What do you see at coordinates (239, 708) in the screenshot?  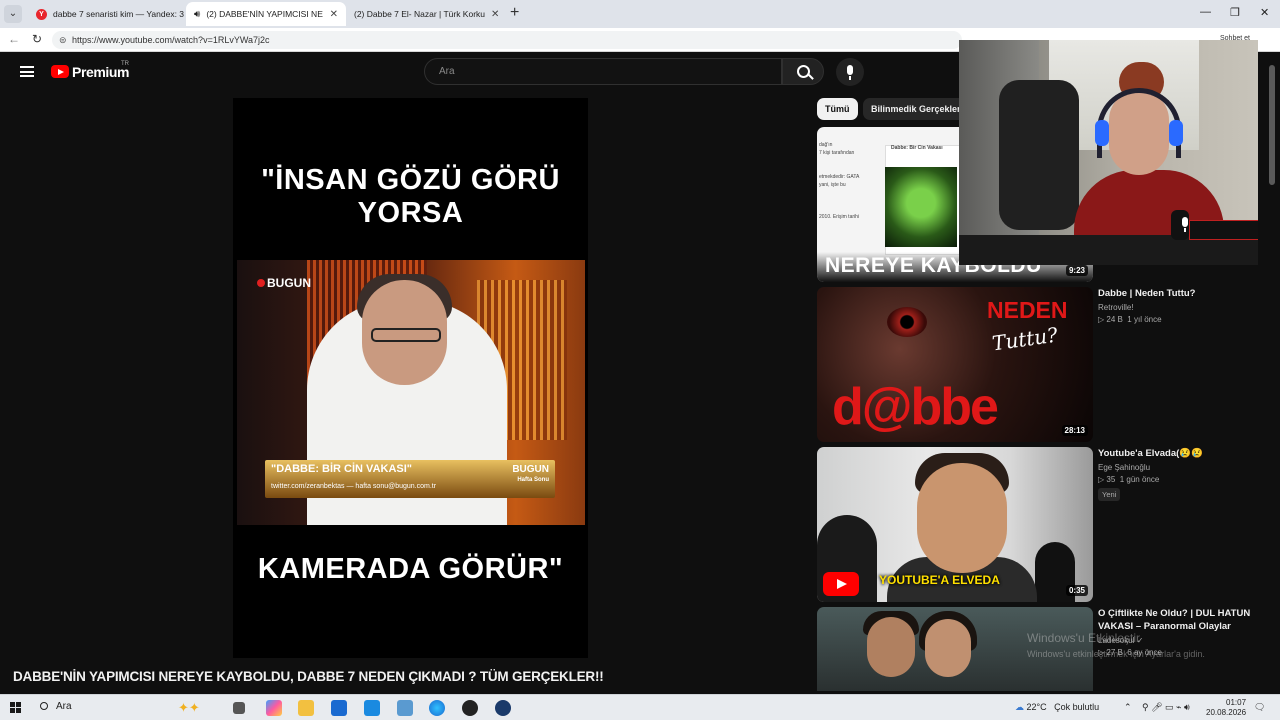 I see `task-view-icon` at bounding box center [239, 708].